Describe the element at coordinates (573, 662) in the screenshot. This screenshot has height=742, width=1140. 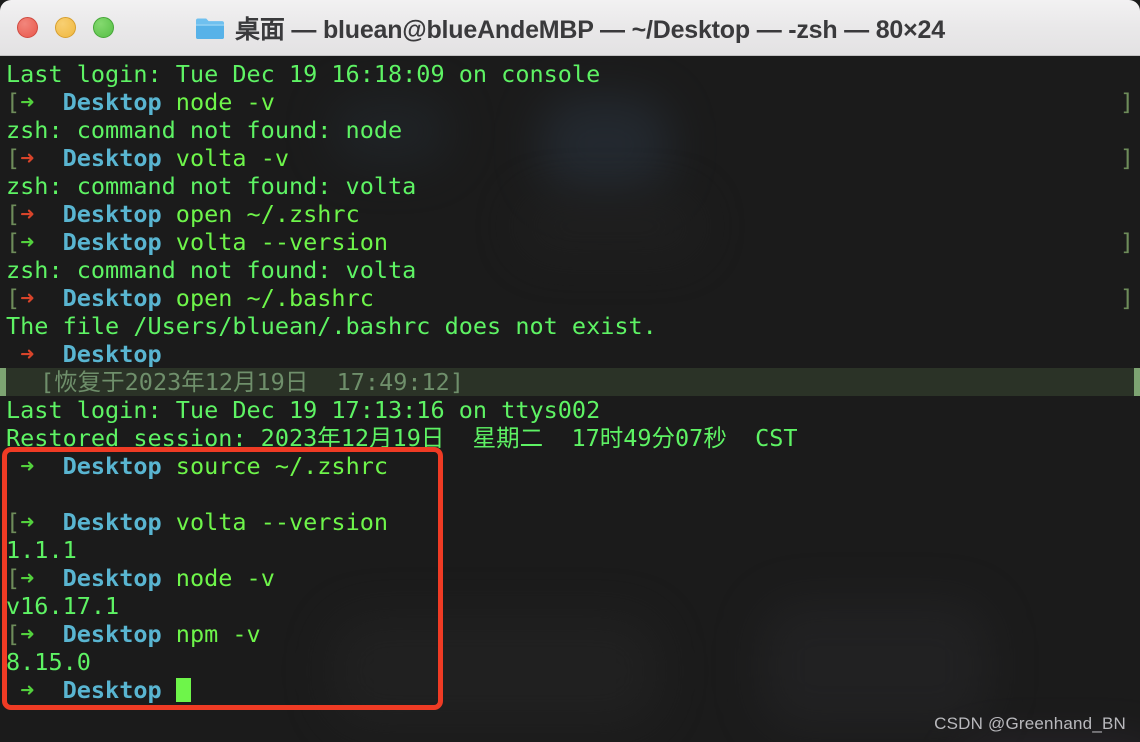
I see `terminal-output-line: 8.15.0` at that location.